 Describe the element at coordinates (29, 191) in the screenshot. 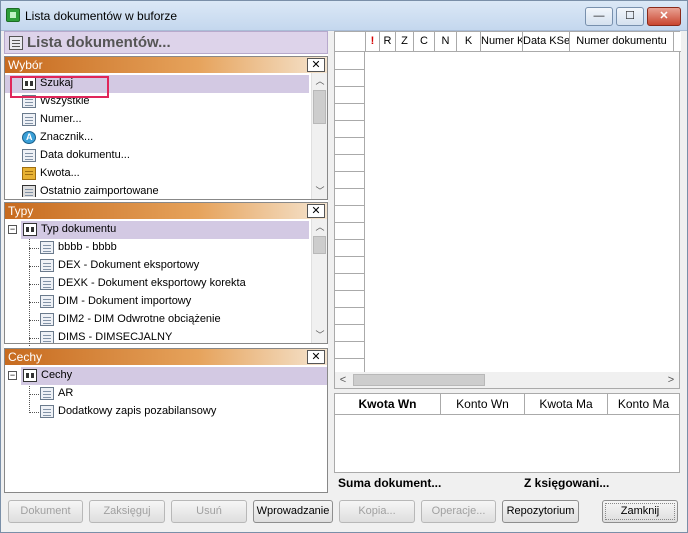

I see `import-icon` at that location.